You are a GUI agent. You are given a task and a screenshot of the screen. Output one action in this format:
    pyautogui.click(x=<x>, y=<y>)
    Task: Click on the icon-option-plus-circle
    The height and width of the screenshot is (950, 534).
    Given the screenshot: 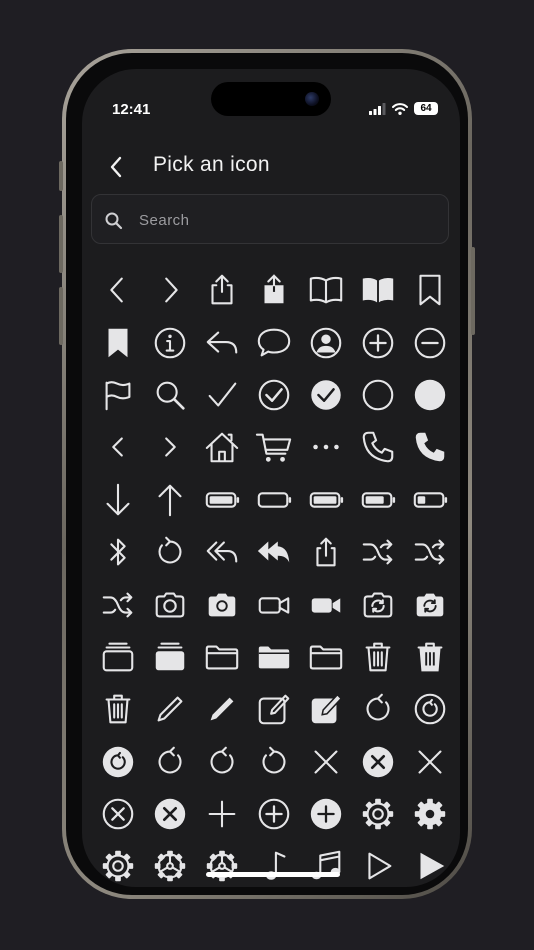 What is the action you would take?
    pyautogui.click(x=378, y=342)
    